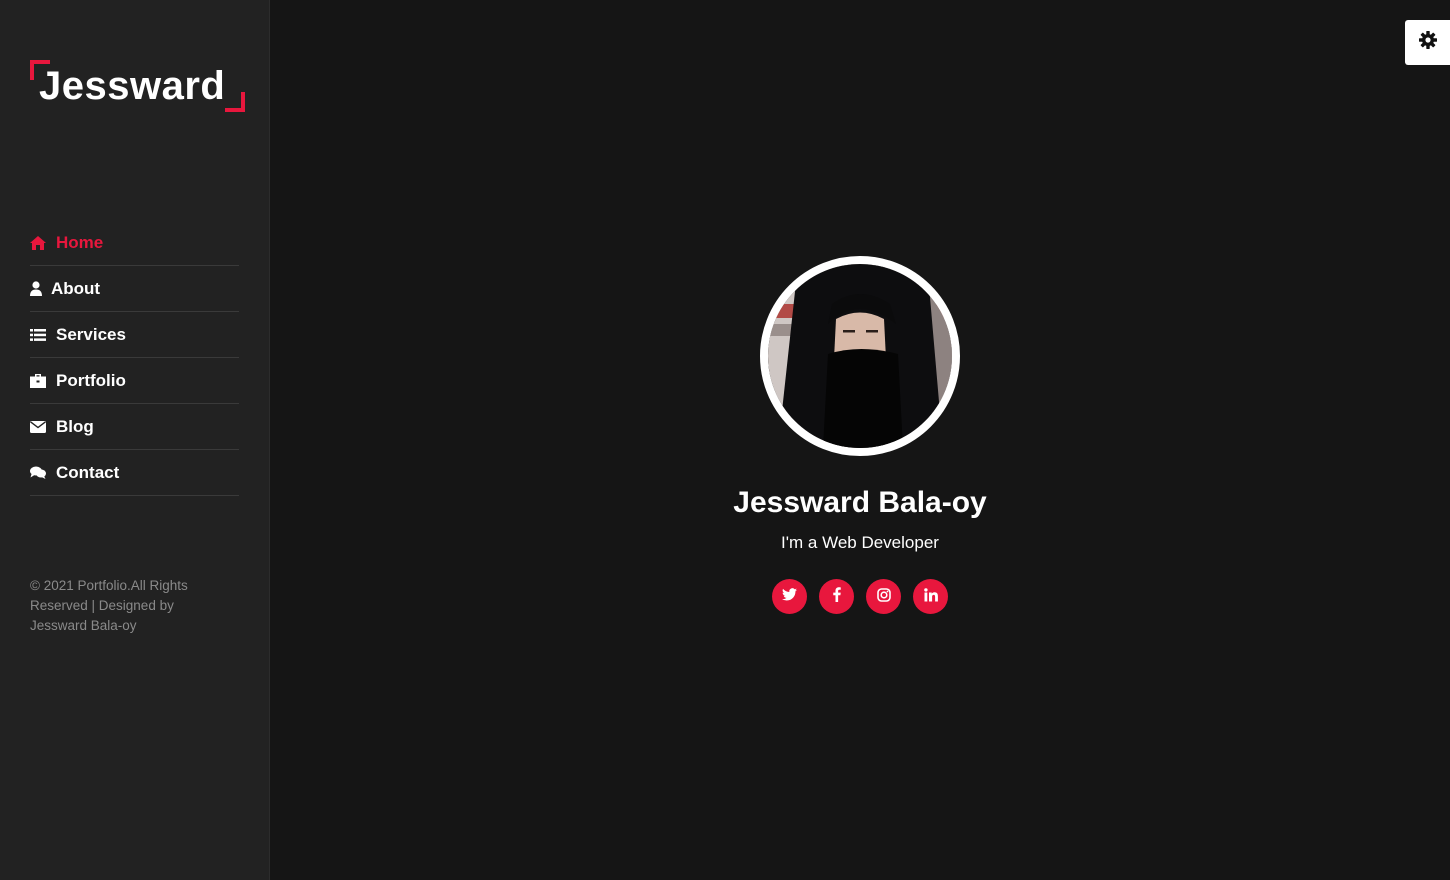 This screenshot has width=1450, height=880. I want to click on envelope-icon, so click(43, 426).